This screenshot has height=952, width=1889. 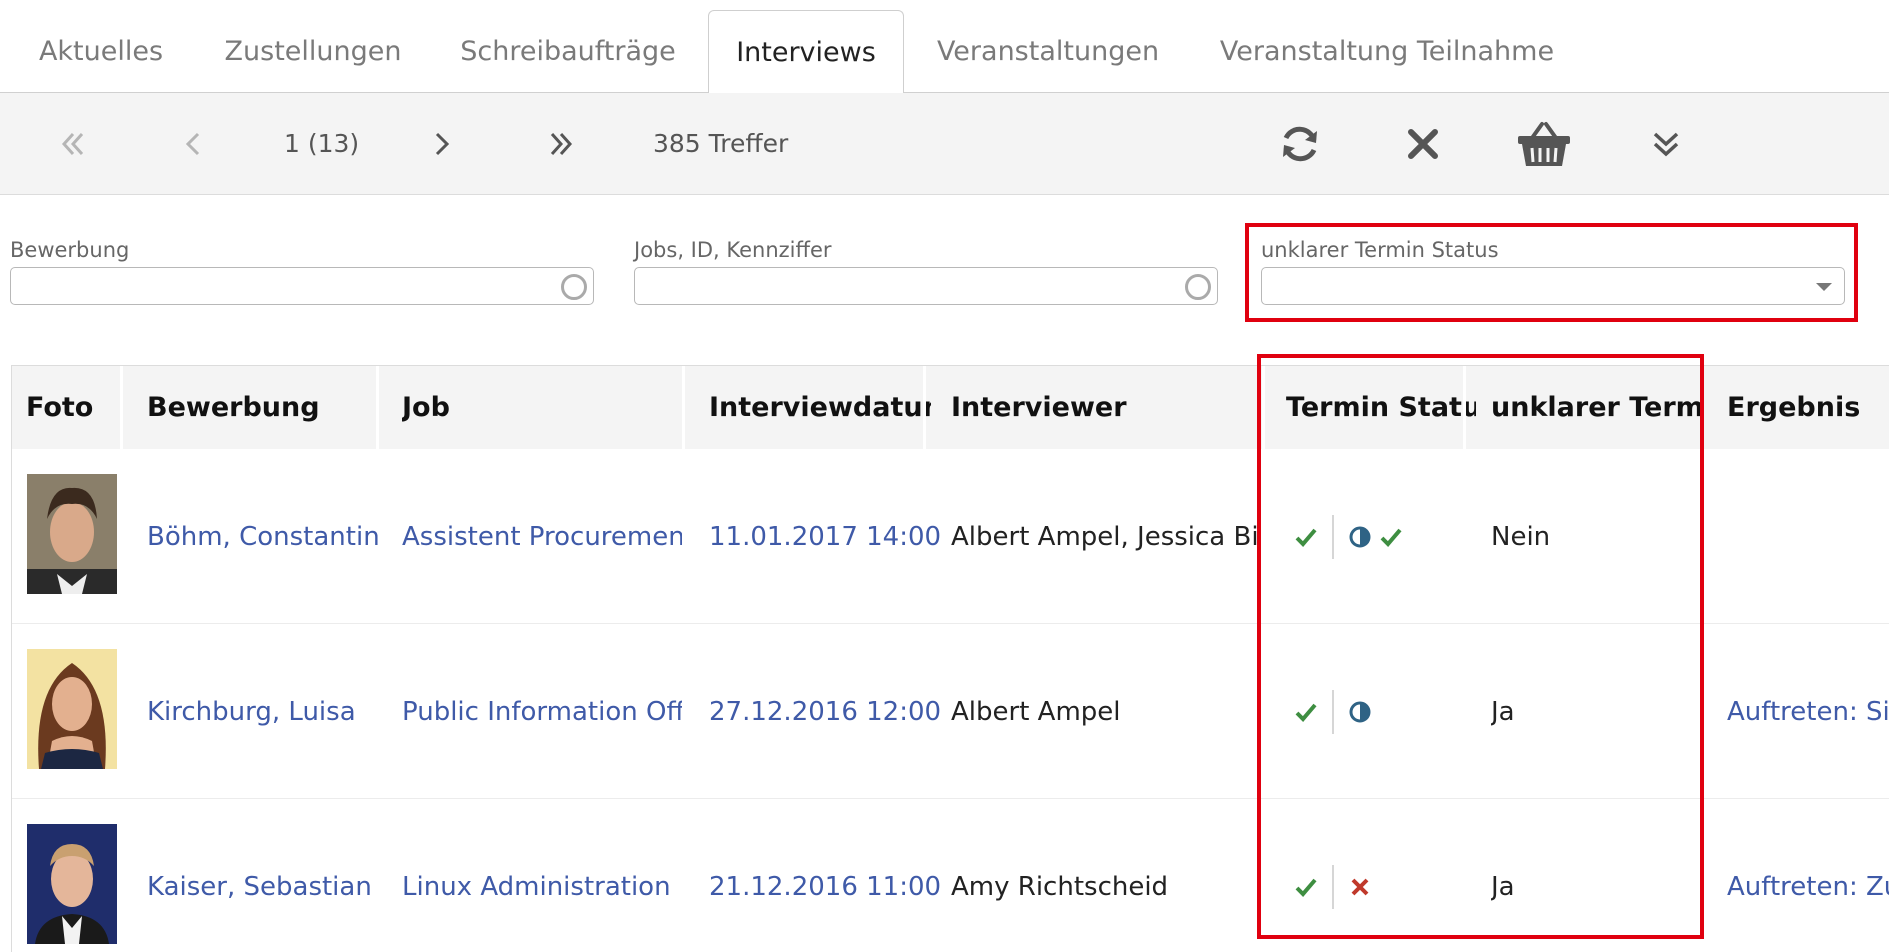 I want to click on filter-termin-status-label: unklarer Termin Status, so click(x=1380, y=250).